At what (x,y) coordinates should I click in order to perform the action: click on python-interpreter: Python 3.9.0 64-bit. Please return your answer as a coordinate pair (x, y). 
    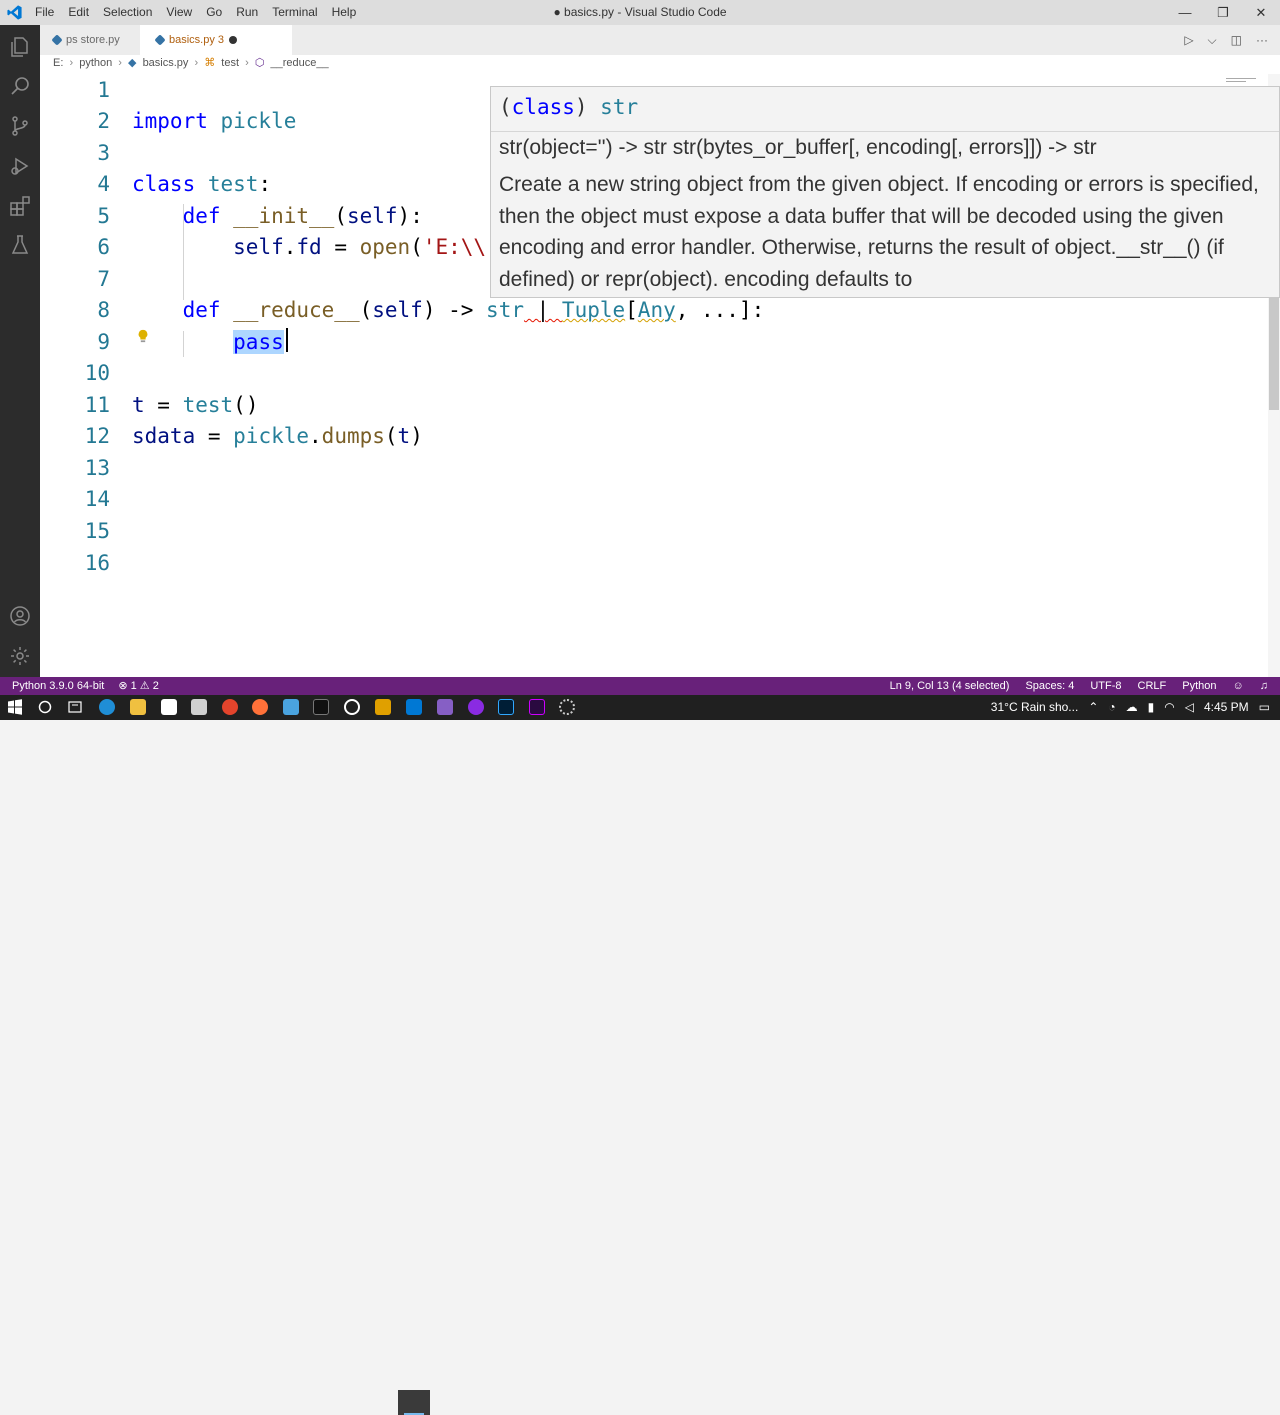
    Looking at the image, I should click on (58, 686).